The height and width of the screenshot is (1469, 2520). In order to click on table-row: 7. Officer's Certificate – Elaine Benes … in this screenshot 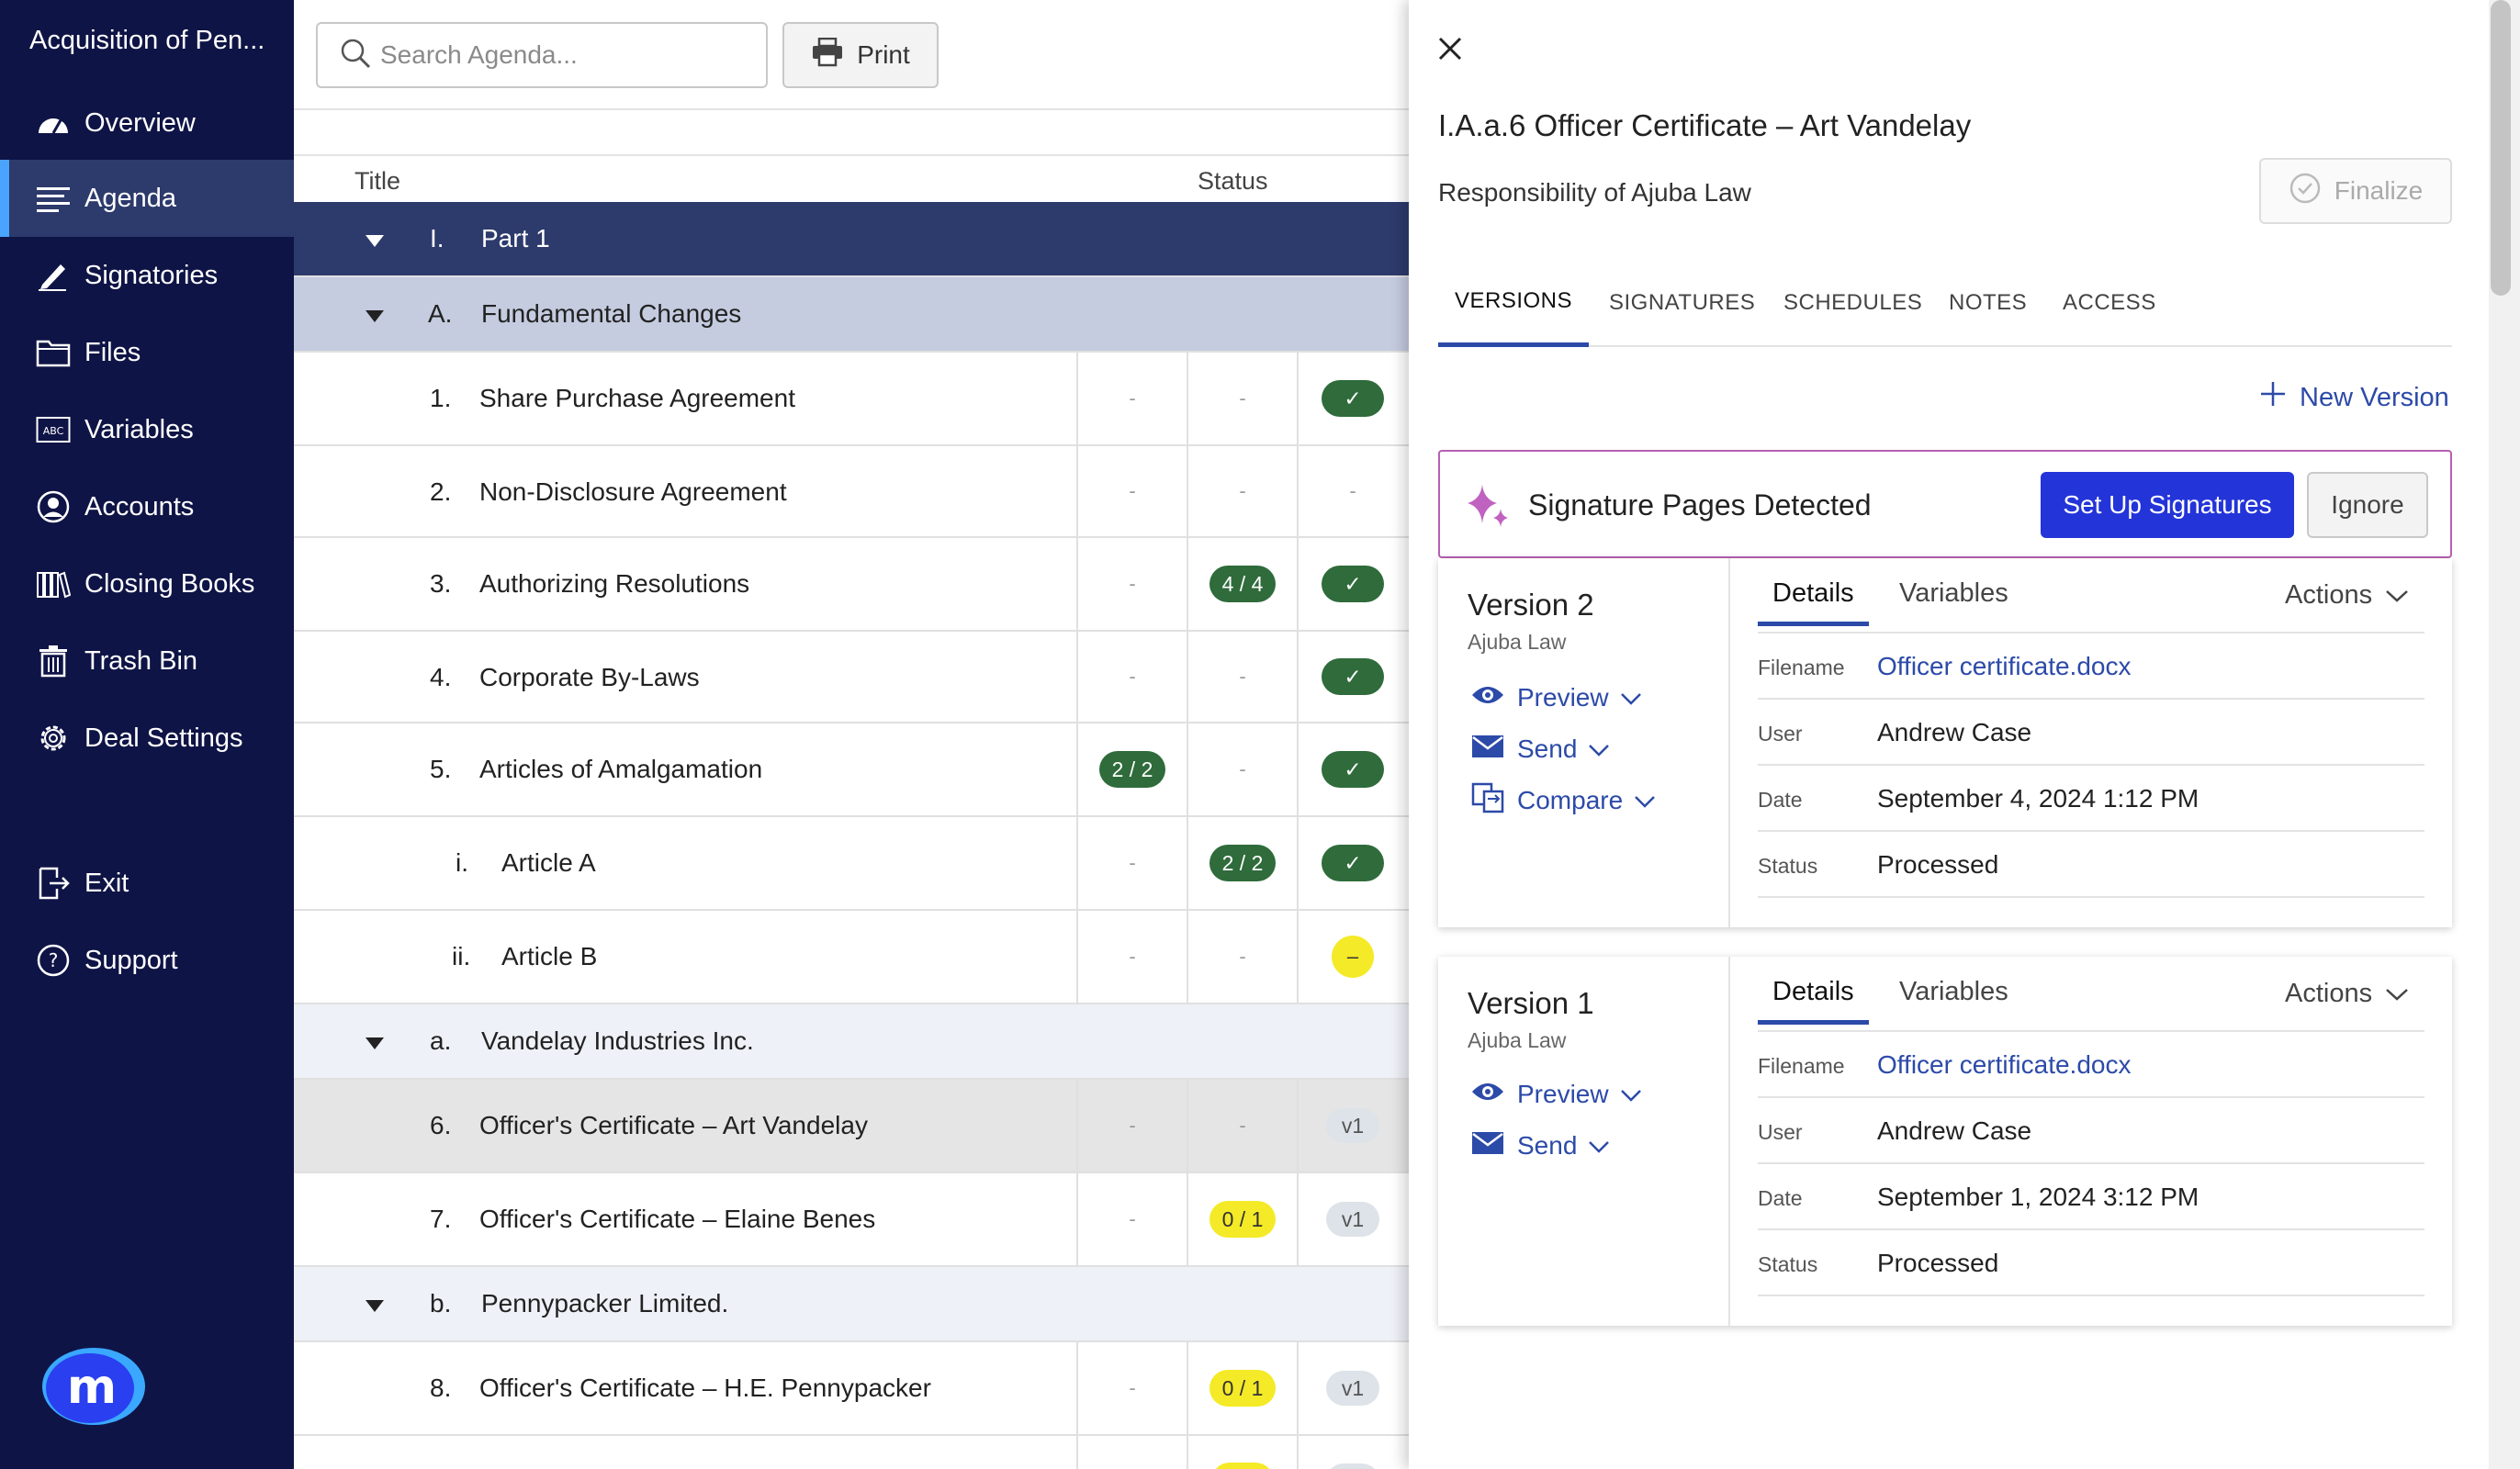, I will do `click(851, 1220)`.